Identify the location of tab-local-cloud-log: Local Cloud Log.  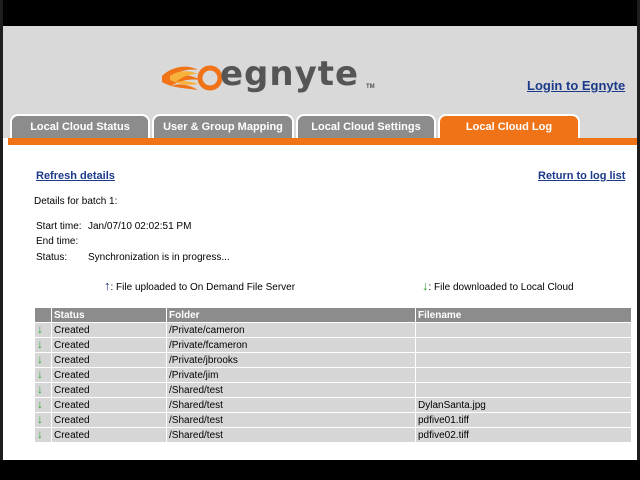
(509, 126).